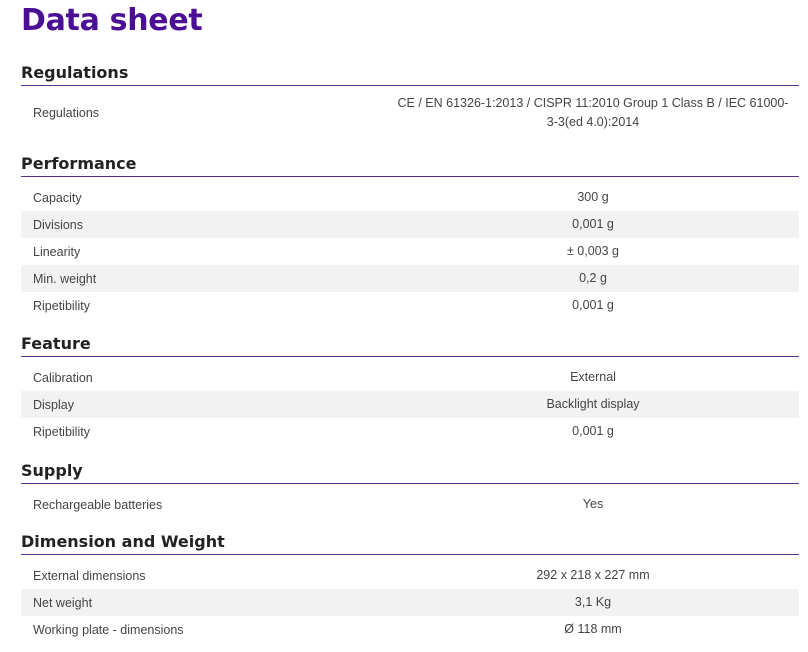  I want to click on table-row: Working plate - dimensions Ø 118 mm, so click(410, 629).